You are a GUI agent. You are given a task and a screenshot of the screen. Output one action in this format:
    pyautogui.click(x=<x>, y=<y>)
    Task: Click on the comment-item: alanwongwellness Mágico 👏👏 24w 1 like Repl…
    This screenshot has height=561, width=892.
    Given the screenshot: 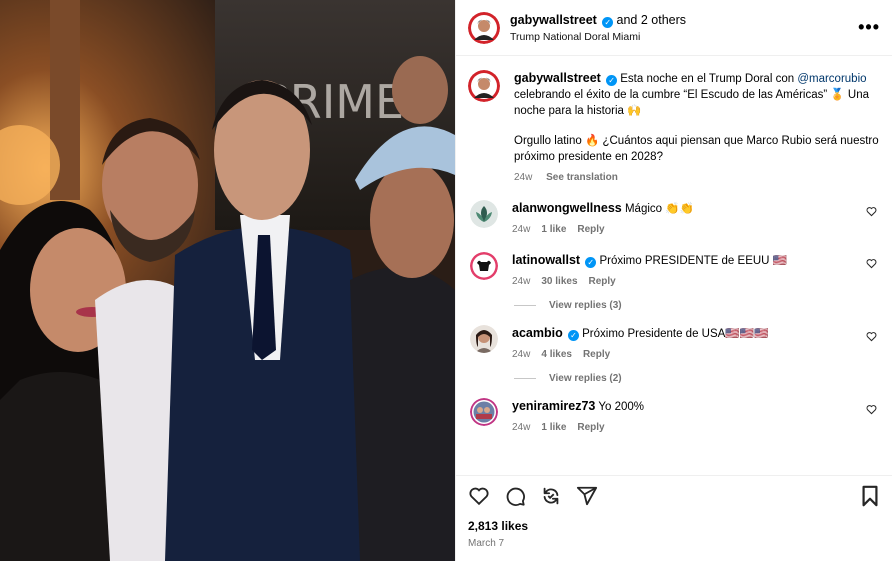 What is the action you would take?
    pyautogui.click(x=674, y=219)
    